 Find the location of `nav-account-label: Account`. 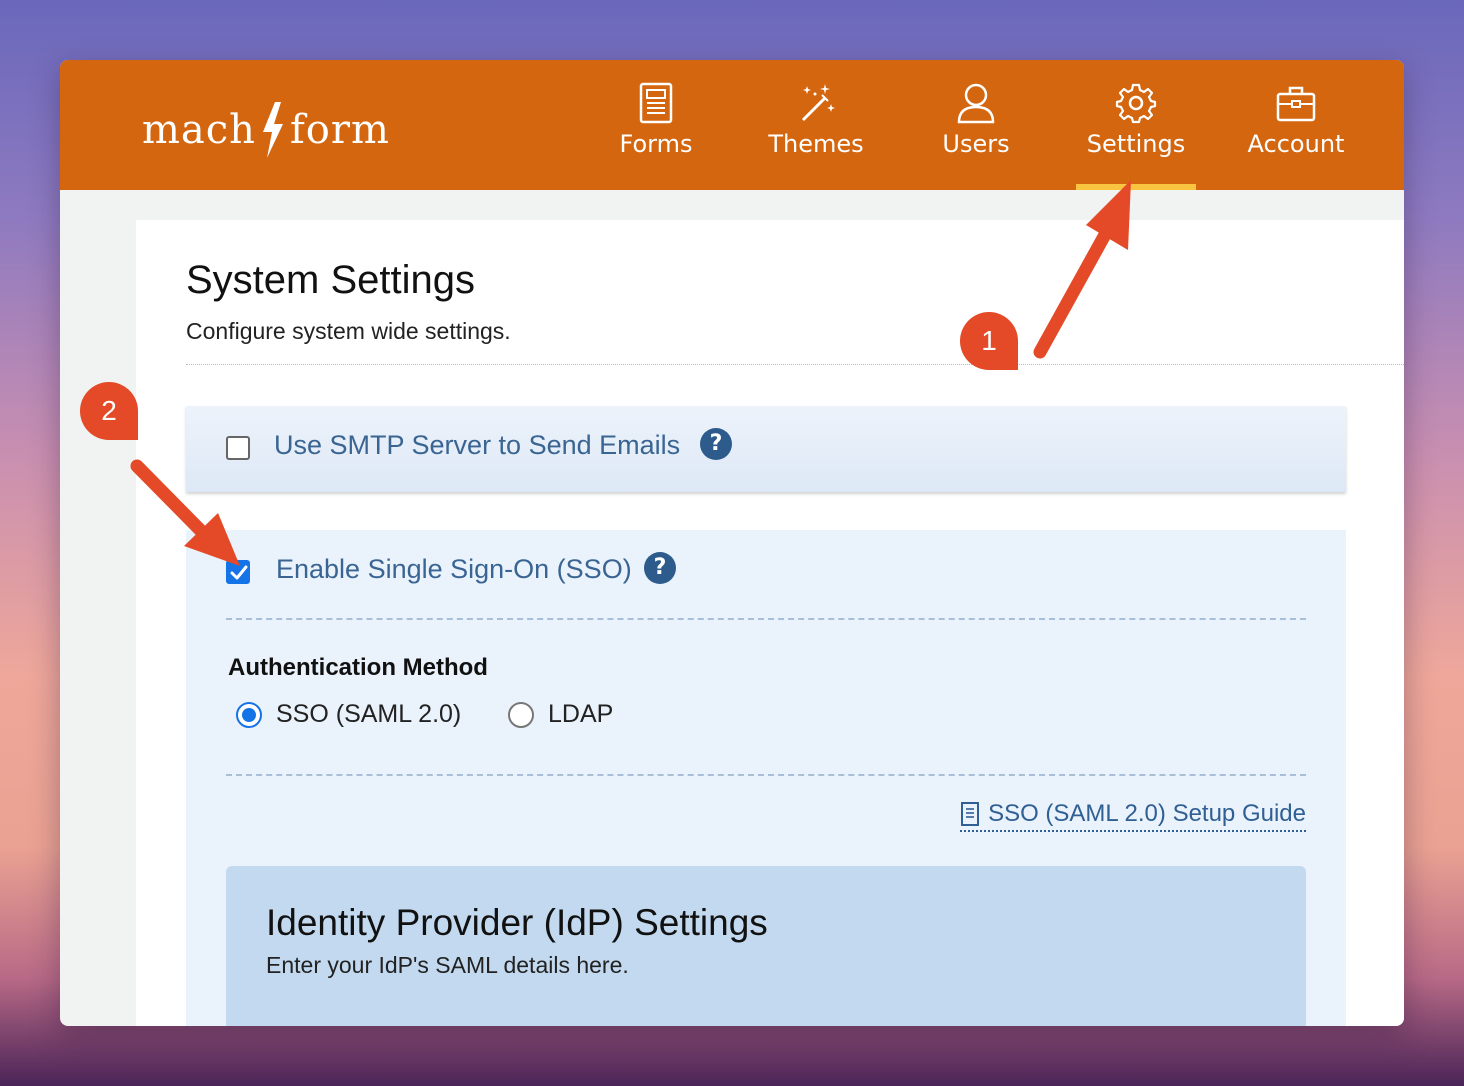

nav-account-label: Account is located at coordinates (1296, 144).